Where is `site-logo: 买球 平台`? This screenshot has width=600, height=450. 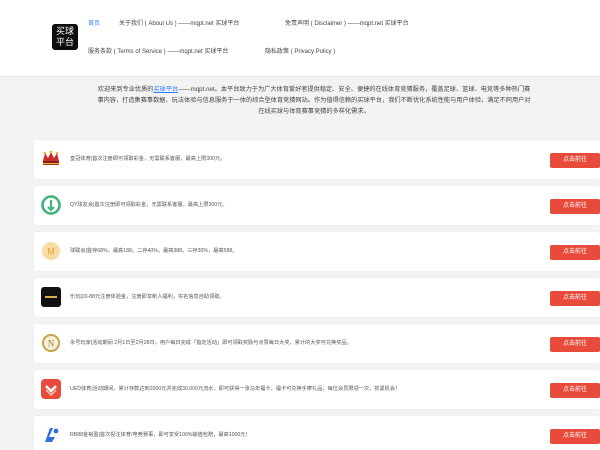
site-logo: 买球 平台 is located at coordinates (65, 37).